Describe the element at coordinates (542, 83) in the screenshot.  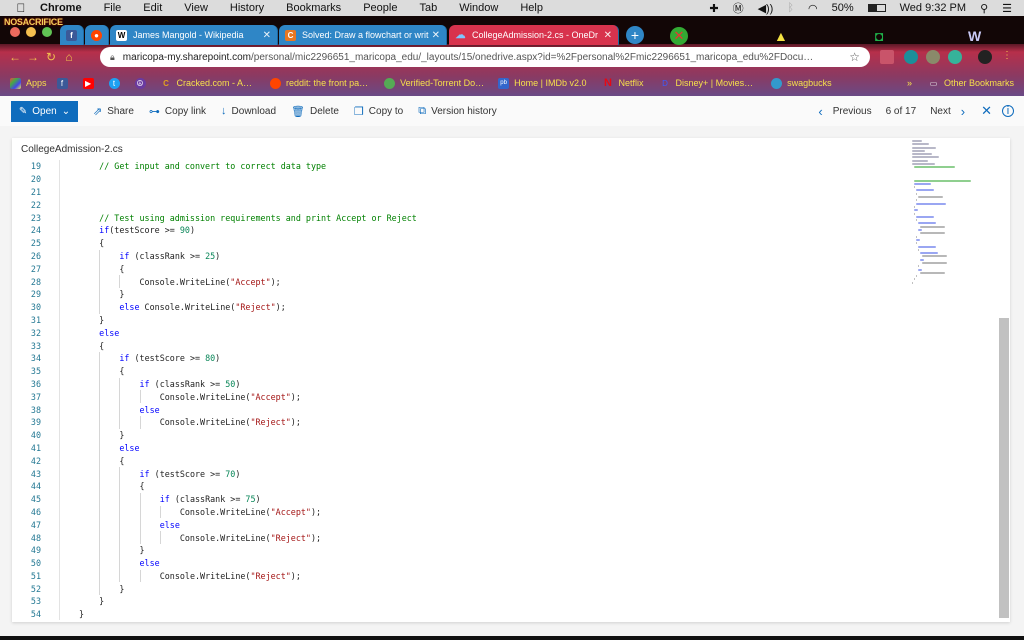
I see `bookmark-imdb: pb Home | IMDb v2.0` at that location.